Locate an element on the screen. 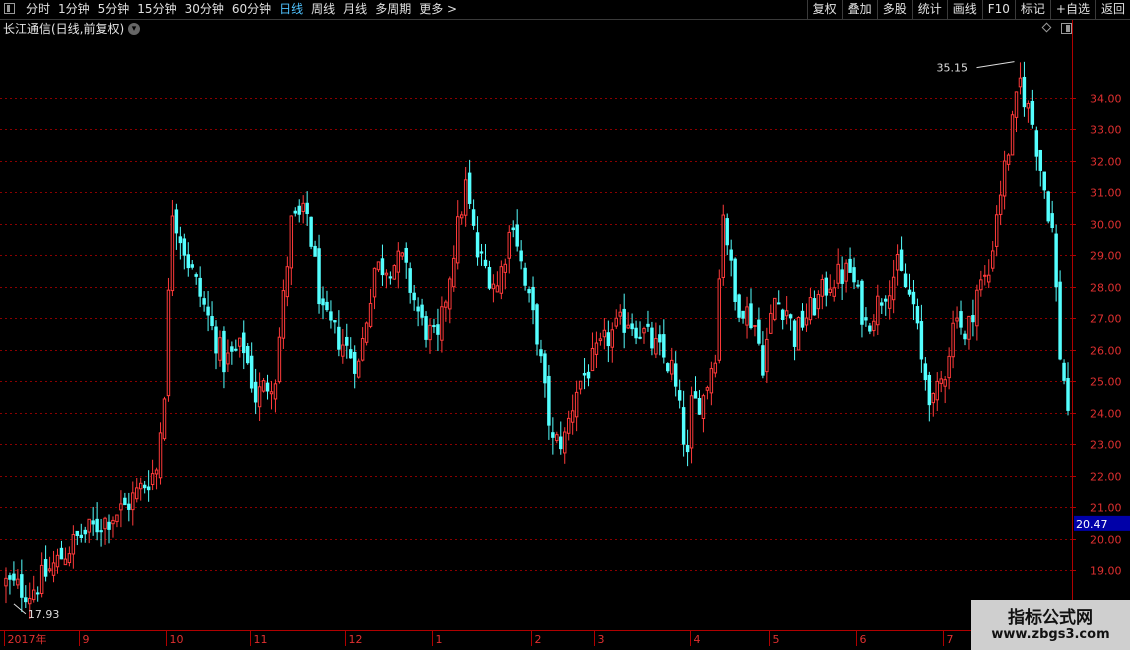  max-price-label: 35.15 is located at coordinates (953, 68).